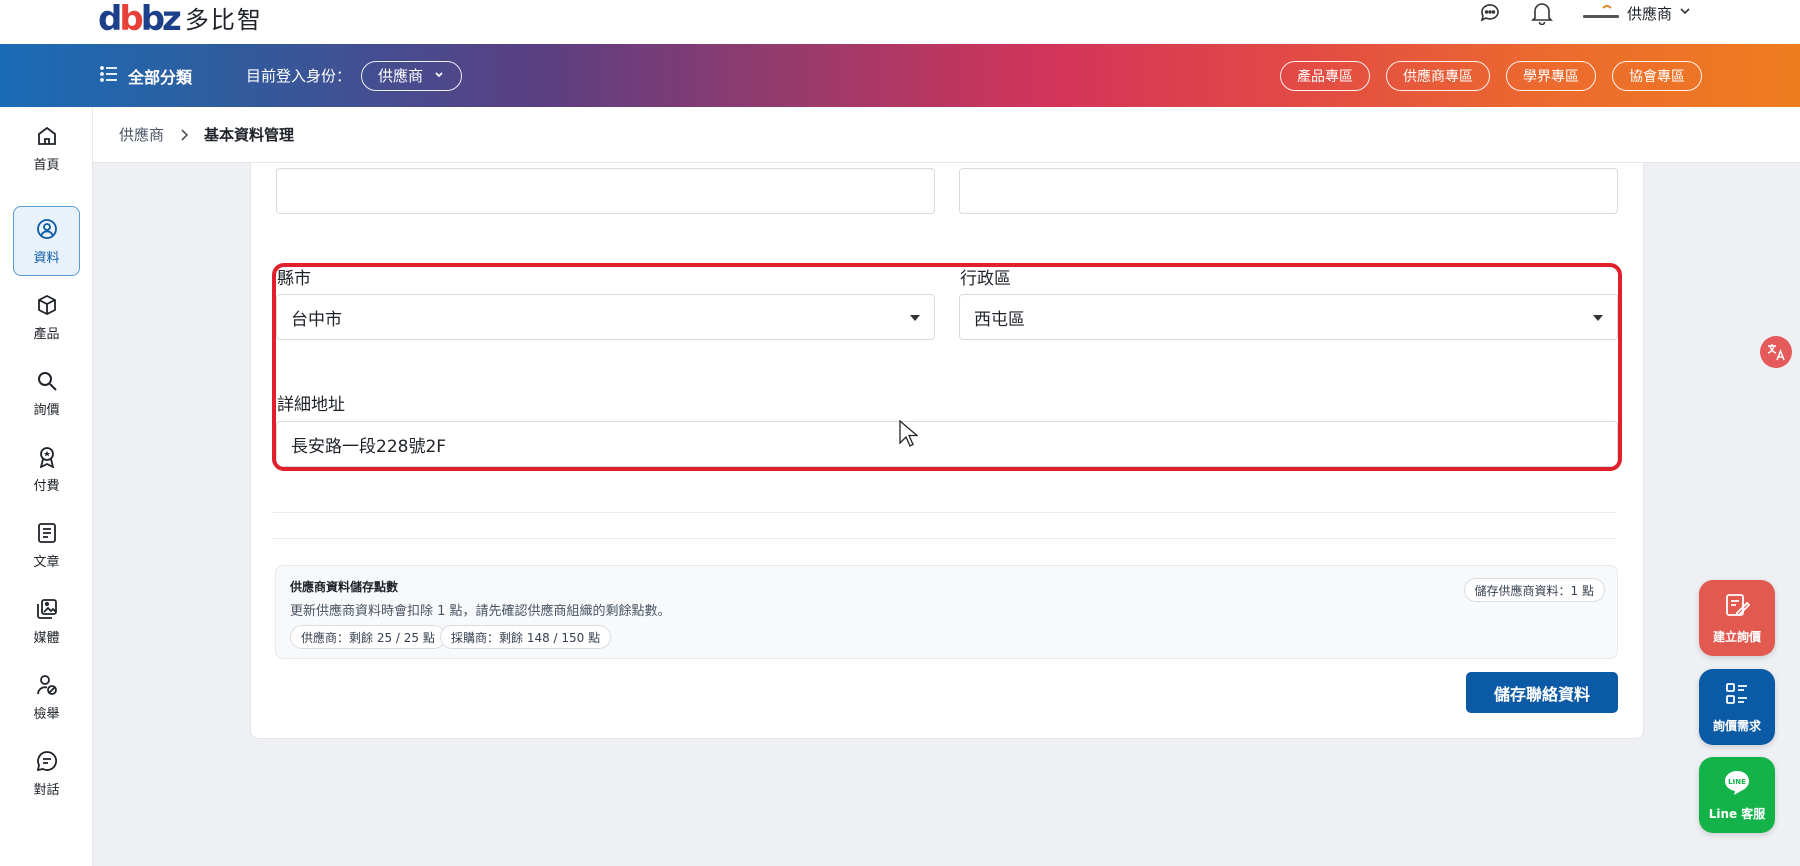 The width and height of the screenshot is (1800, 866). I want to click on sidebar-item-payment: 付費, so click(46, 469).